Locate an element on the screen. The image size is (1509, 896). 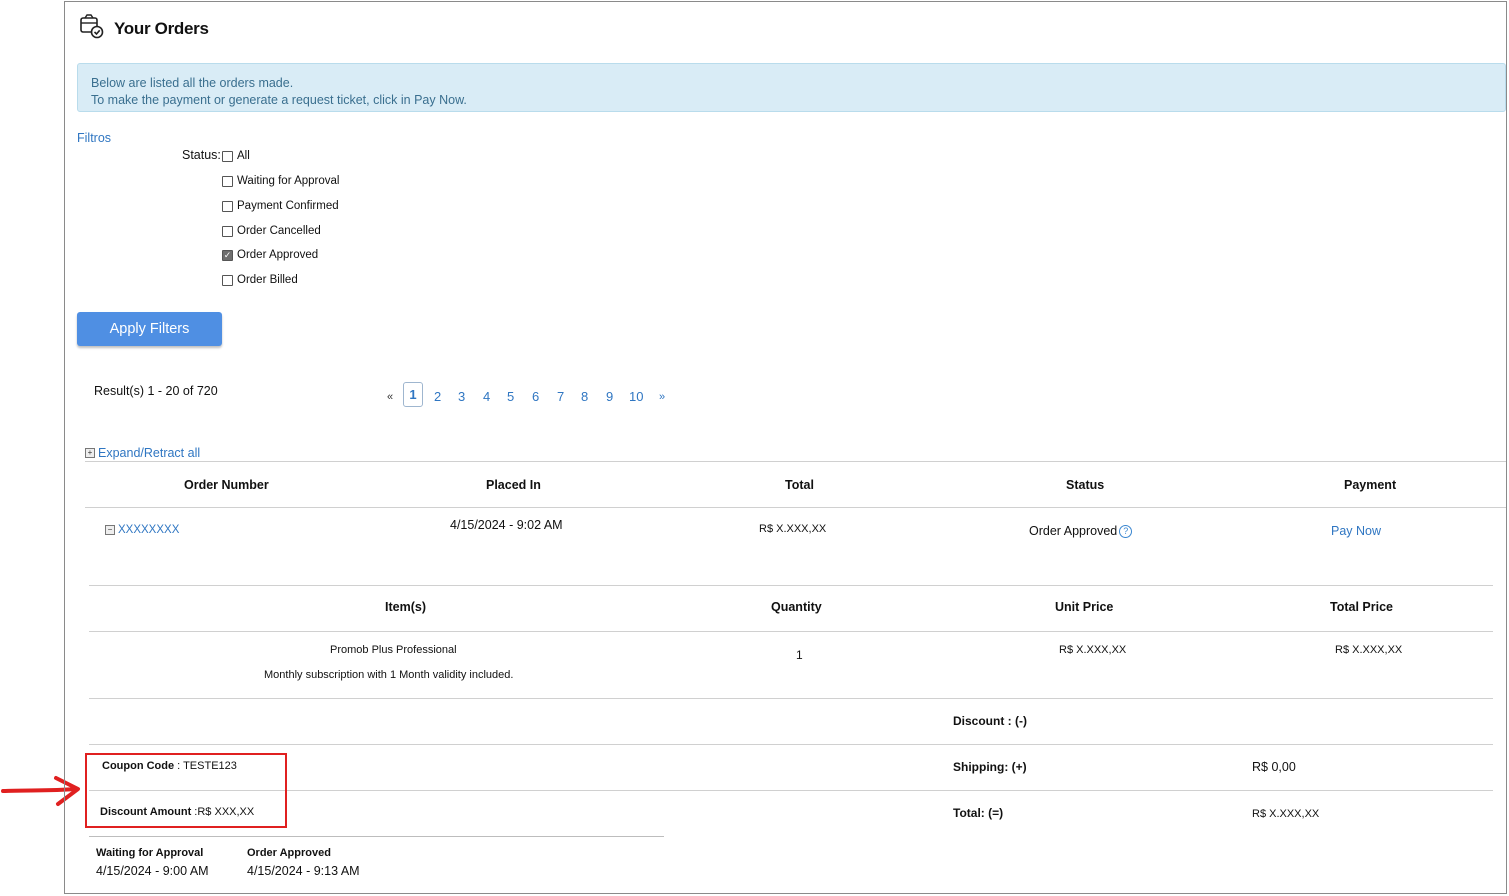
shipping-label: Shipping: (+) is located at coordinates (990, 767).